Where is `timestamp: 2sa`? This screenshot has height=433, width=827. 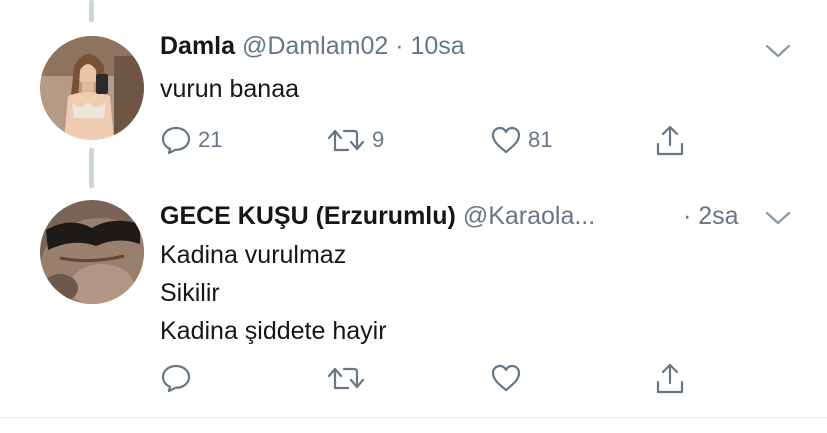
timestamp: 2sa is located at coordinates (718, 216).